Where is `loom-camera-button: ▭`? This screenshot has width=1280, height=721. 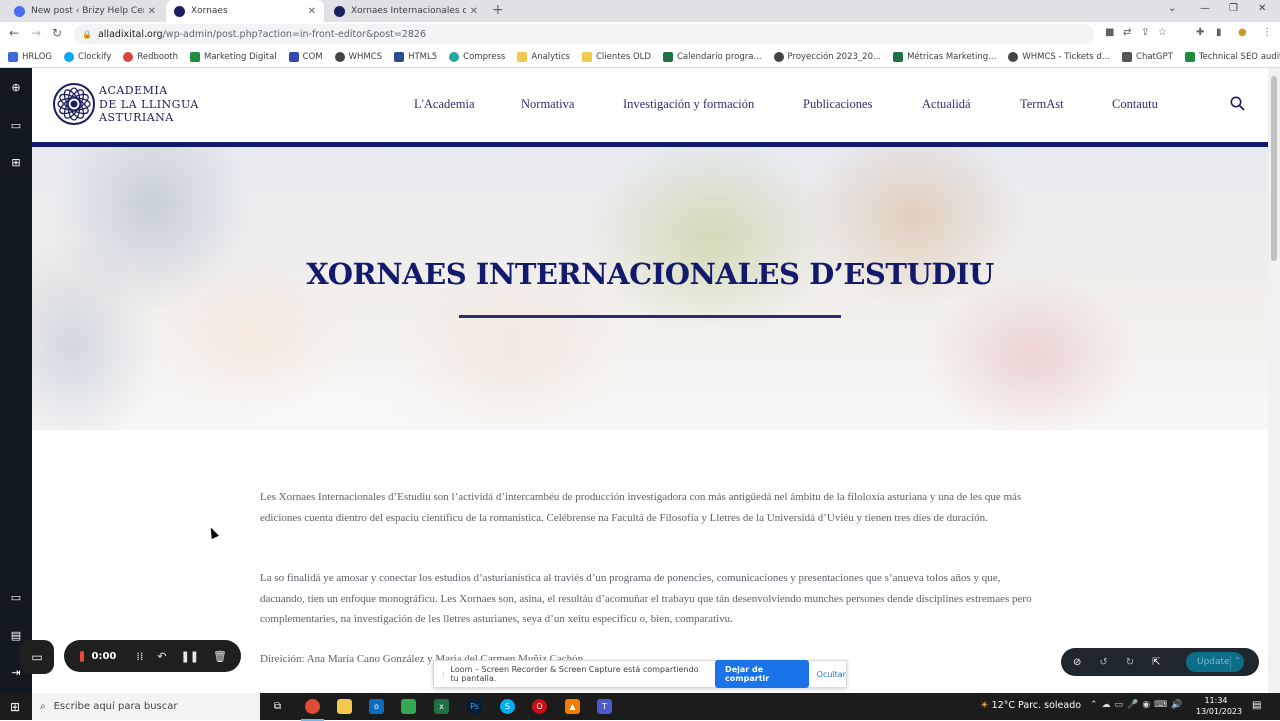 loom-camera-button: ▭ is located at coordinates (37, 657).